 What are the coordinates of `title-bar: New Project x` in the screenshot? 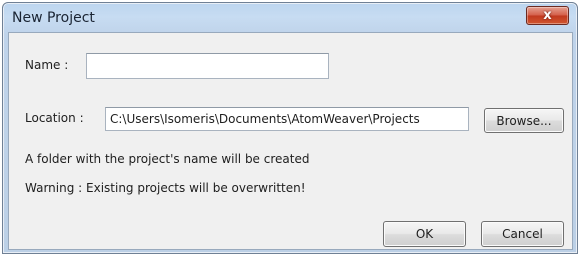 It's located at (290, 18).